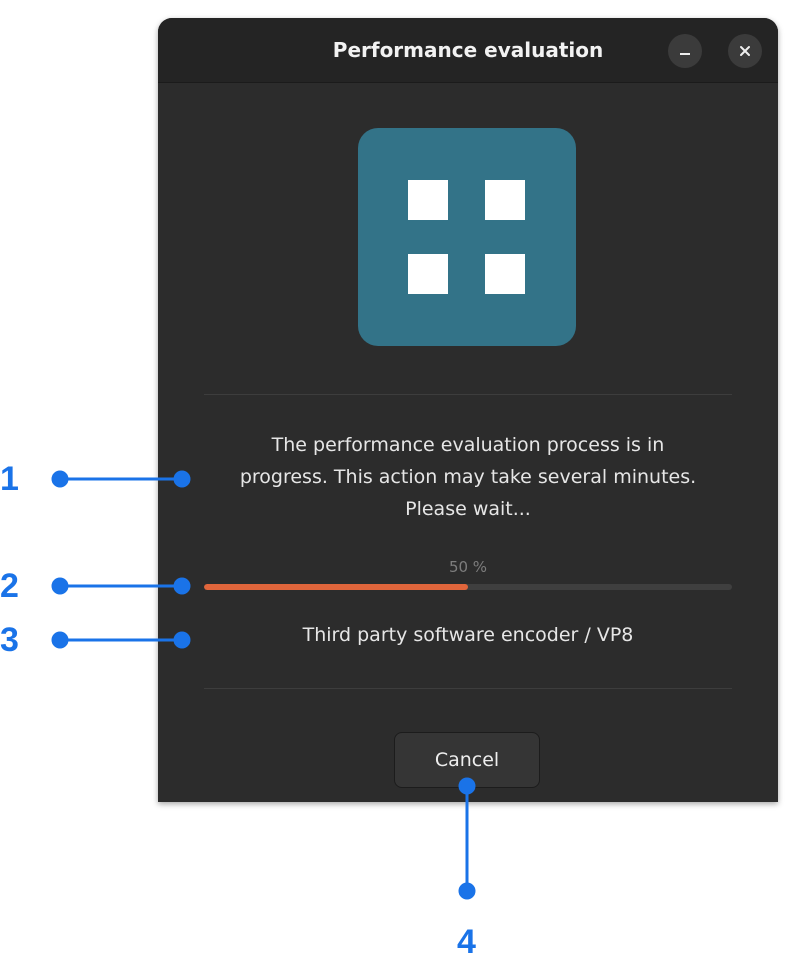  Describe the element at coordinates (9, 640) in the screenshot. I see `callout-label-3: 3` at that location.